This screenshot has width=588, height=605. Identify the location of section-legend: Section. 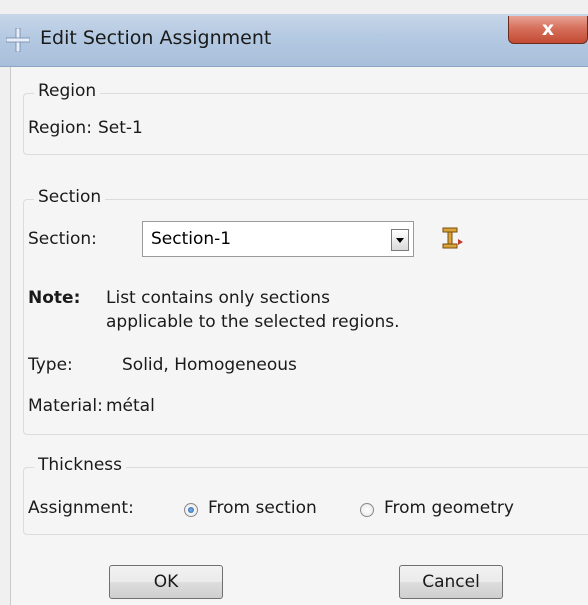
(70, 197).